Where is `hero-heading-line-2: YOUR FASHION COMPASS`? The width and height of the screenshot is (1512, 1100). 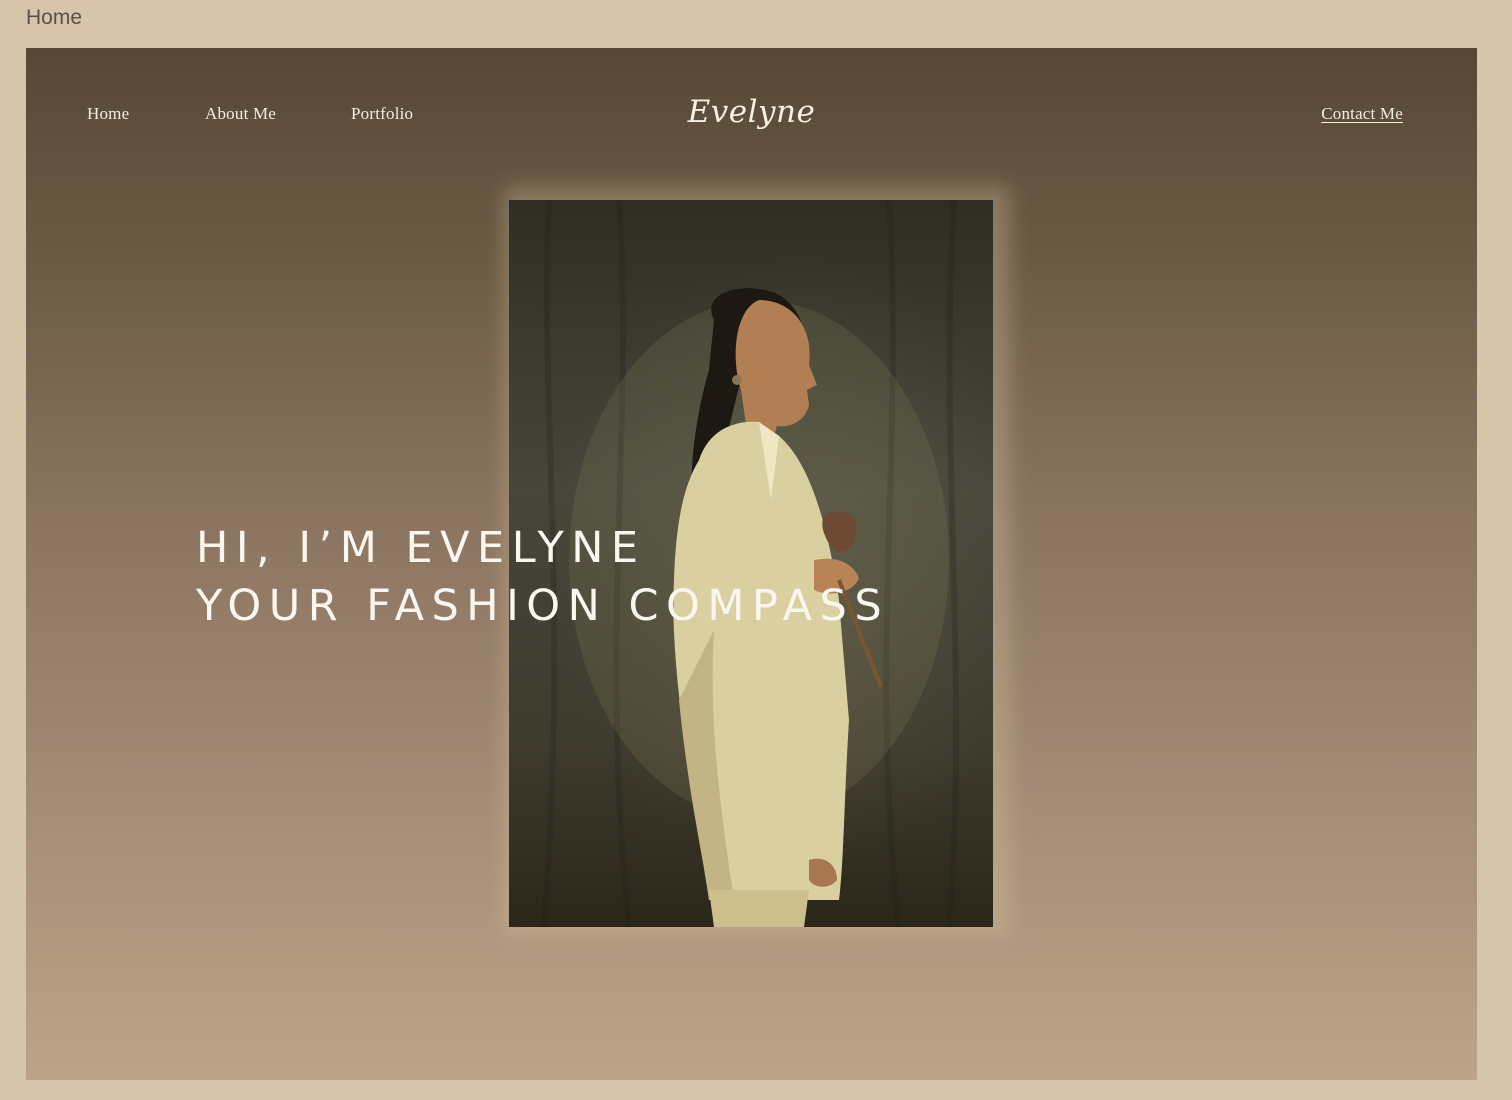
hero-heading-line-2: YOUR FASHION COMPASS is located at coordinates (543, 605).